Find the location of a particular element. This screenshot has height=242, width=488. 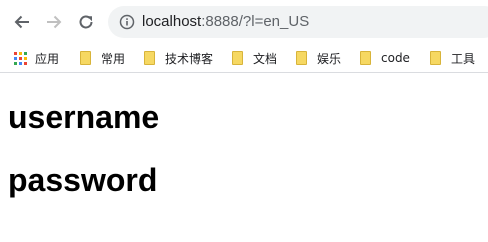

reload-button is located at coordinates (86, 22).